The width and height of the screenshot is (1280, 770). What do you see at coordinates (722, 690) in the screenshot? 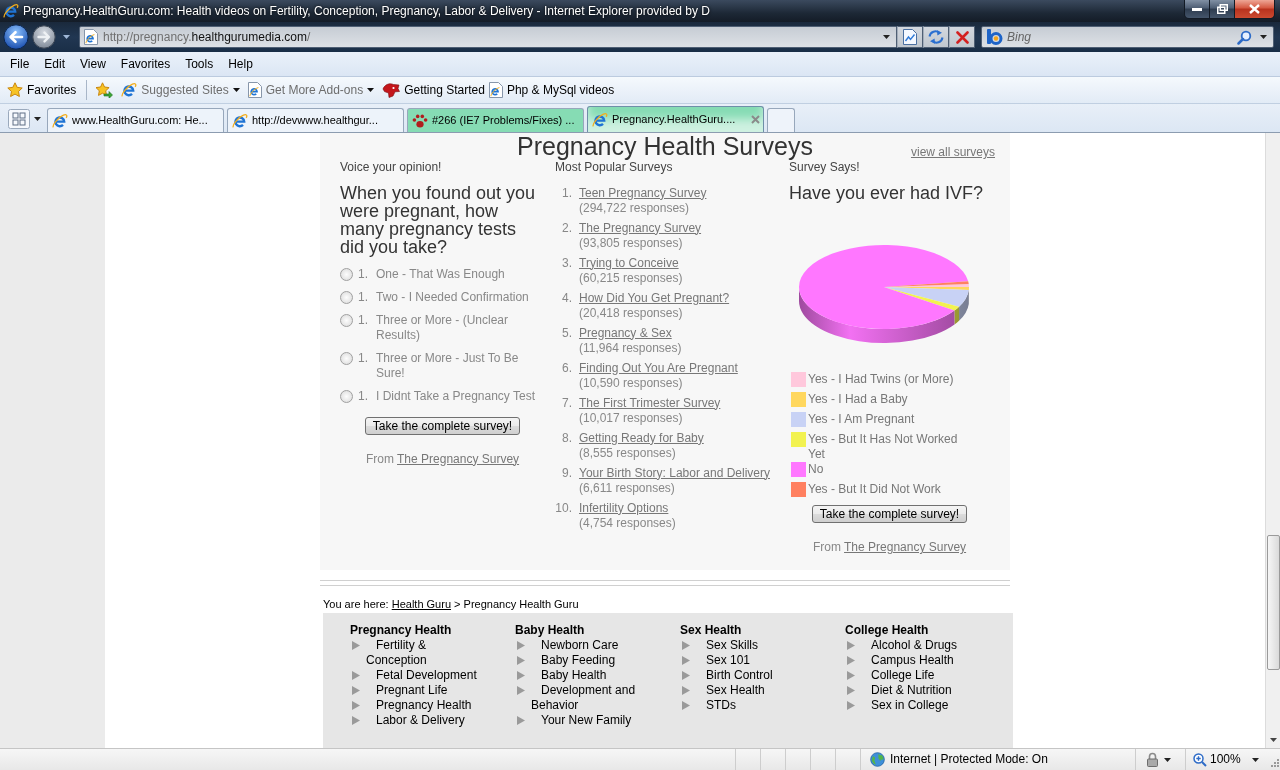
I see `footer-link: Sex Health` at bounding box center [722, 690].